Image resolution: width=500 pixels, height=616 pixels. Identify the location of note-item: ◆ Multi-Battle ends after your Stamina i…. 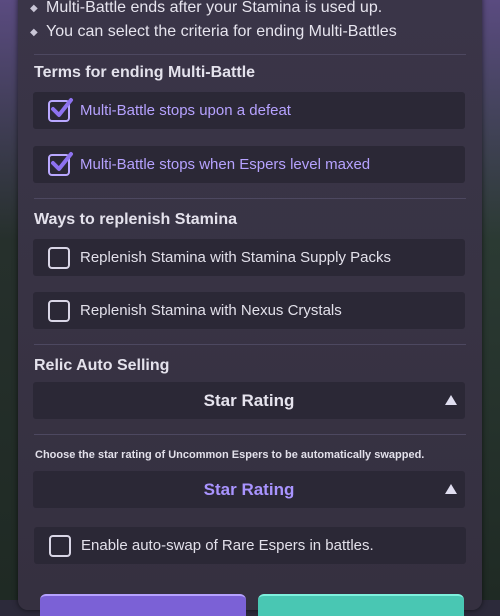
(250, 10).